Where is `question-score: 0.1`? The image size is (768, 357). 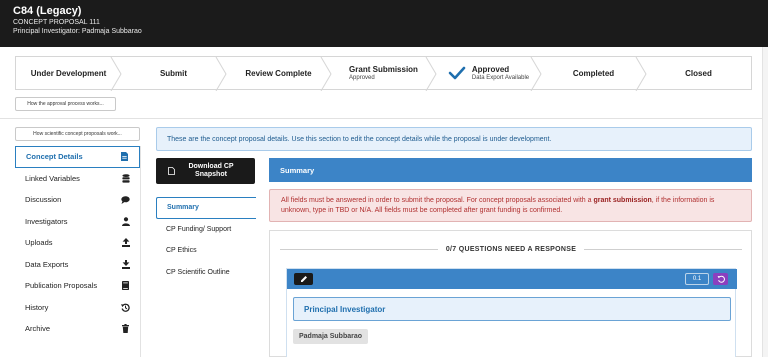 question-score: 0.1 is located at coordinates (697, 279).